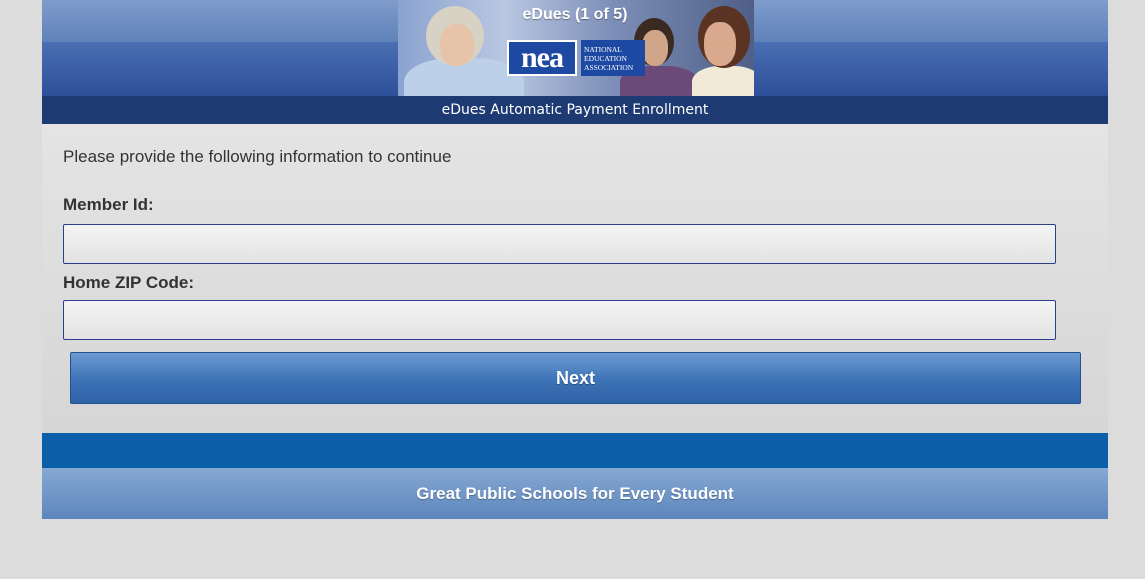 This screenshot has height=579, width=1145. What do you see at coordinates (575, 378) in the screenshot?
I see `next-button: Next` at bounding box center [575, 378].